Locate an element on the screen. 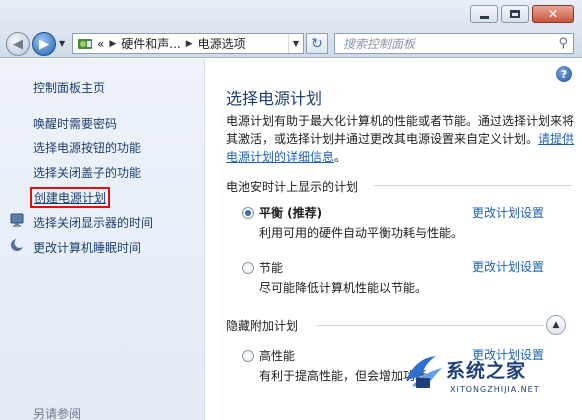  breadcrumb-overflow: « is located at coordinates (100, 44).